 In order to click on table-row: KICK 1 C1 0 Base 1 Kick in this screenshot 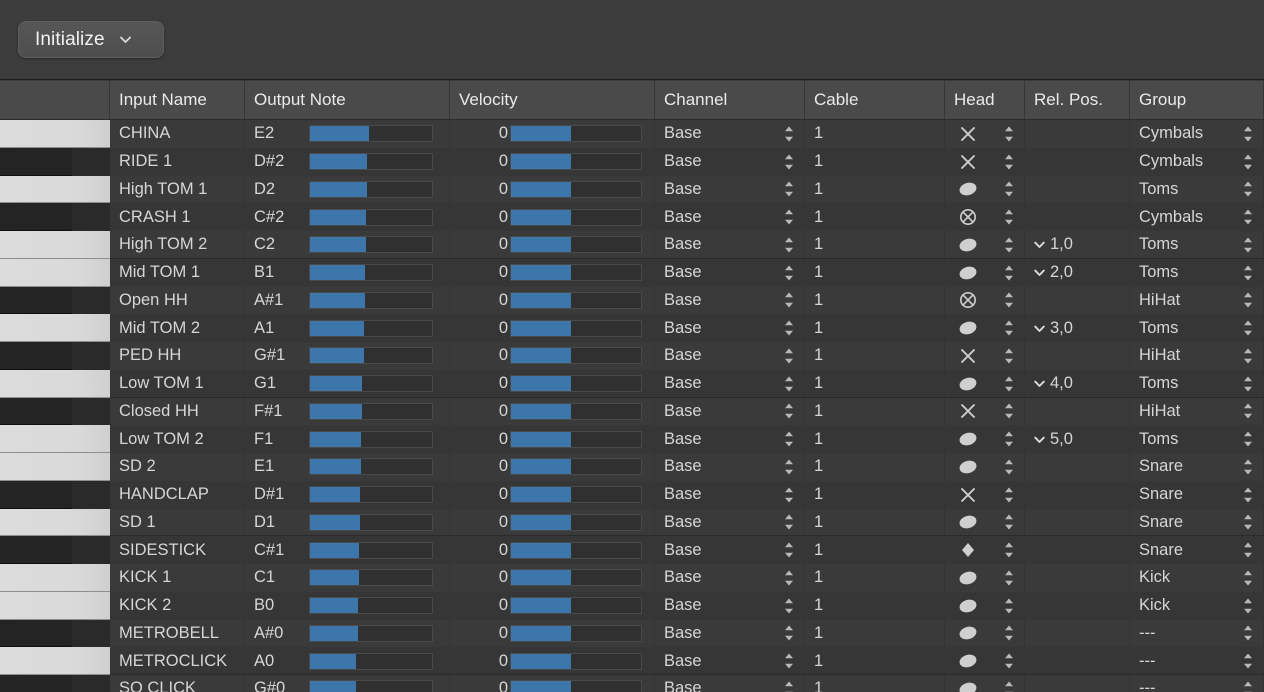, I will do `click(687, 578)`.